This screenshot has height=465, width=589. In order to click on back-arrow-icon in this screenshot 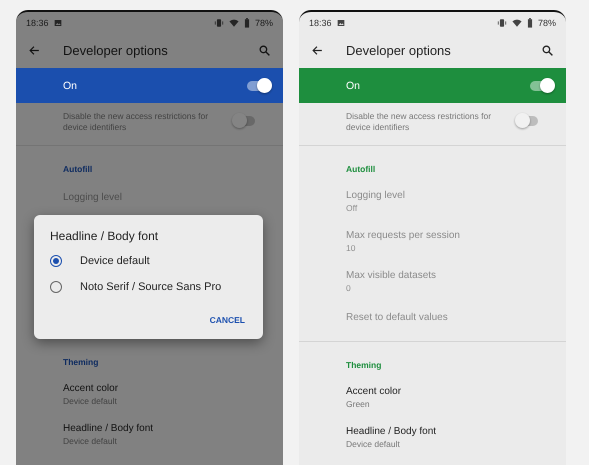, I will do `click(317, 50)`.